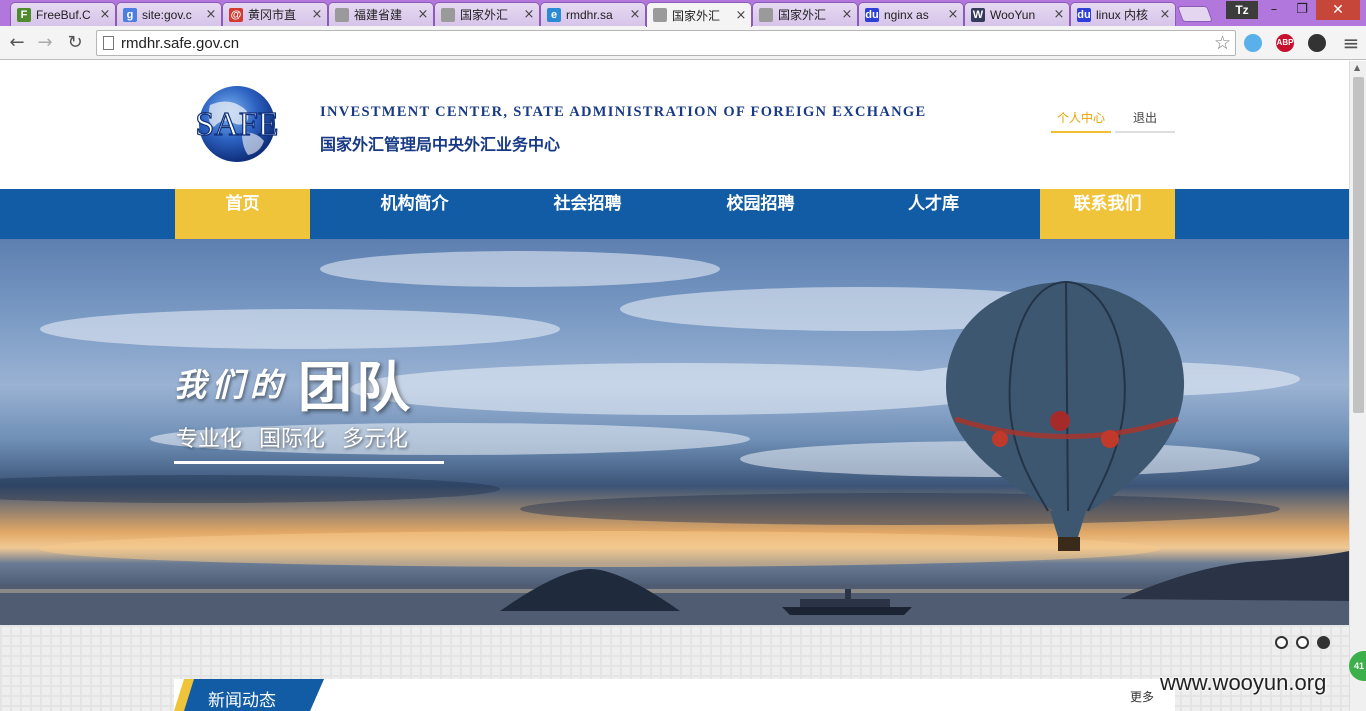 The image size is (1366, 711). I want to click on browser-tab: du nginx as ×, so click(911, 14).